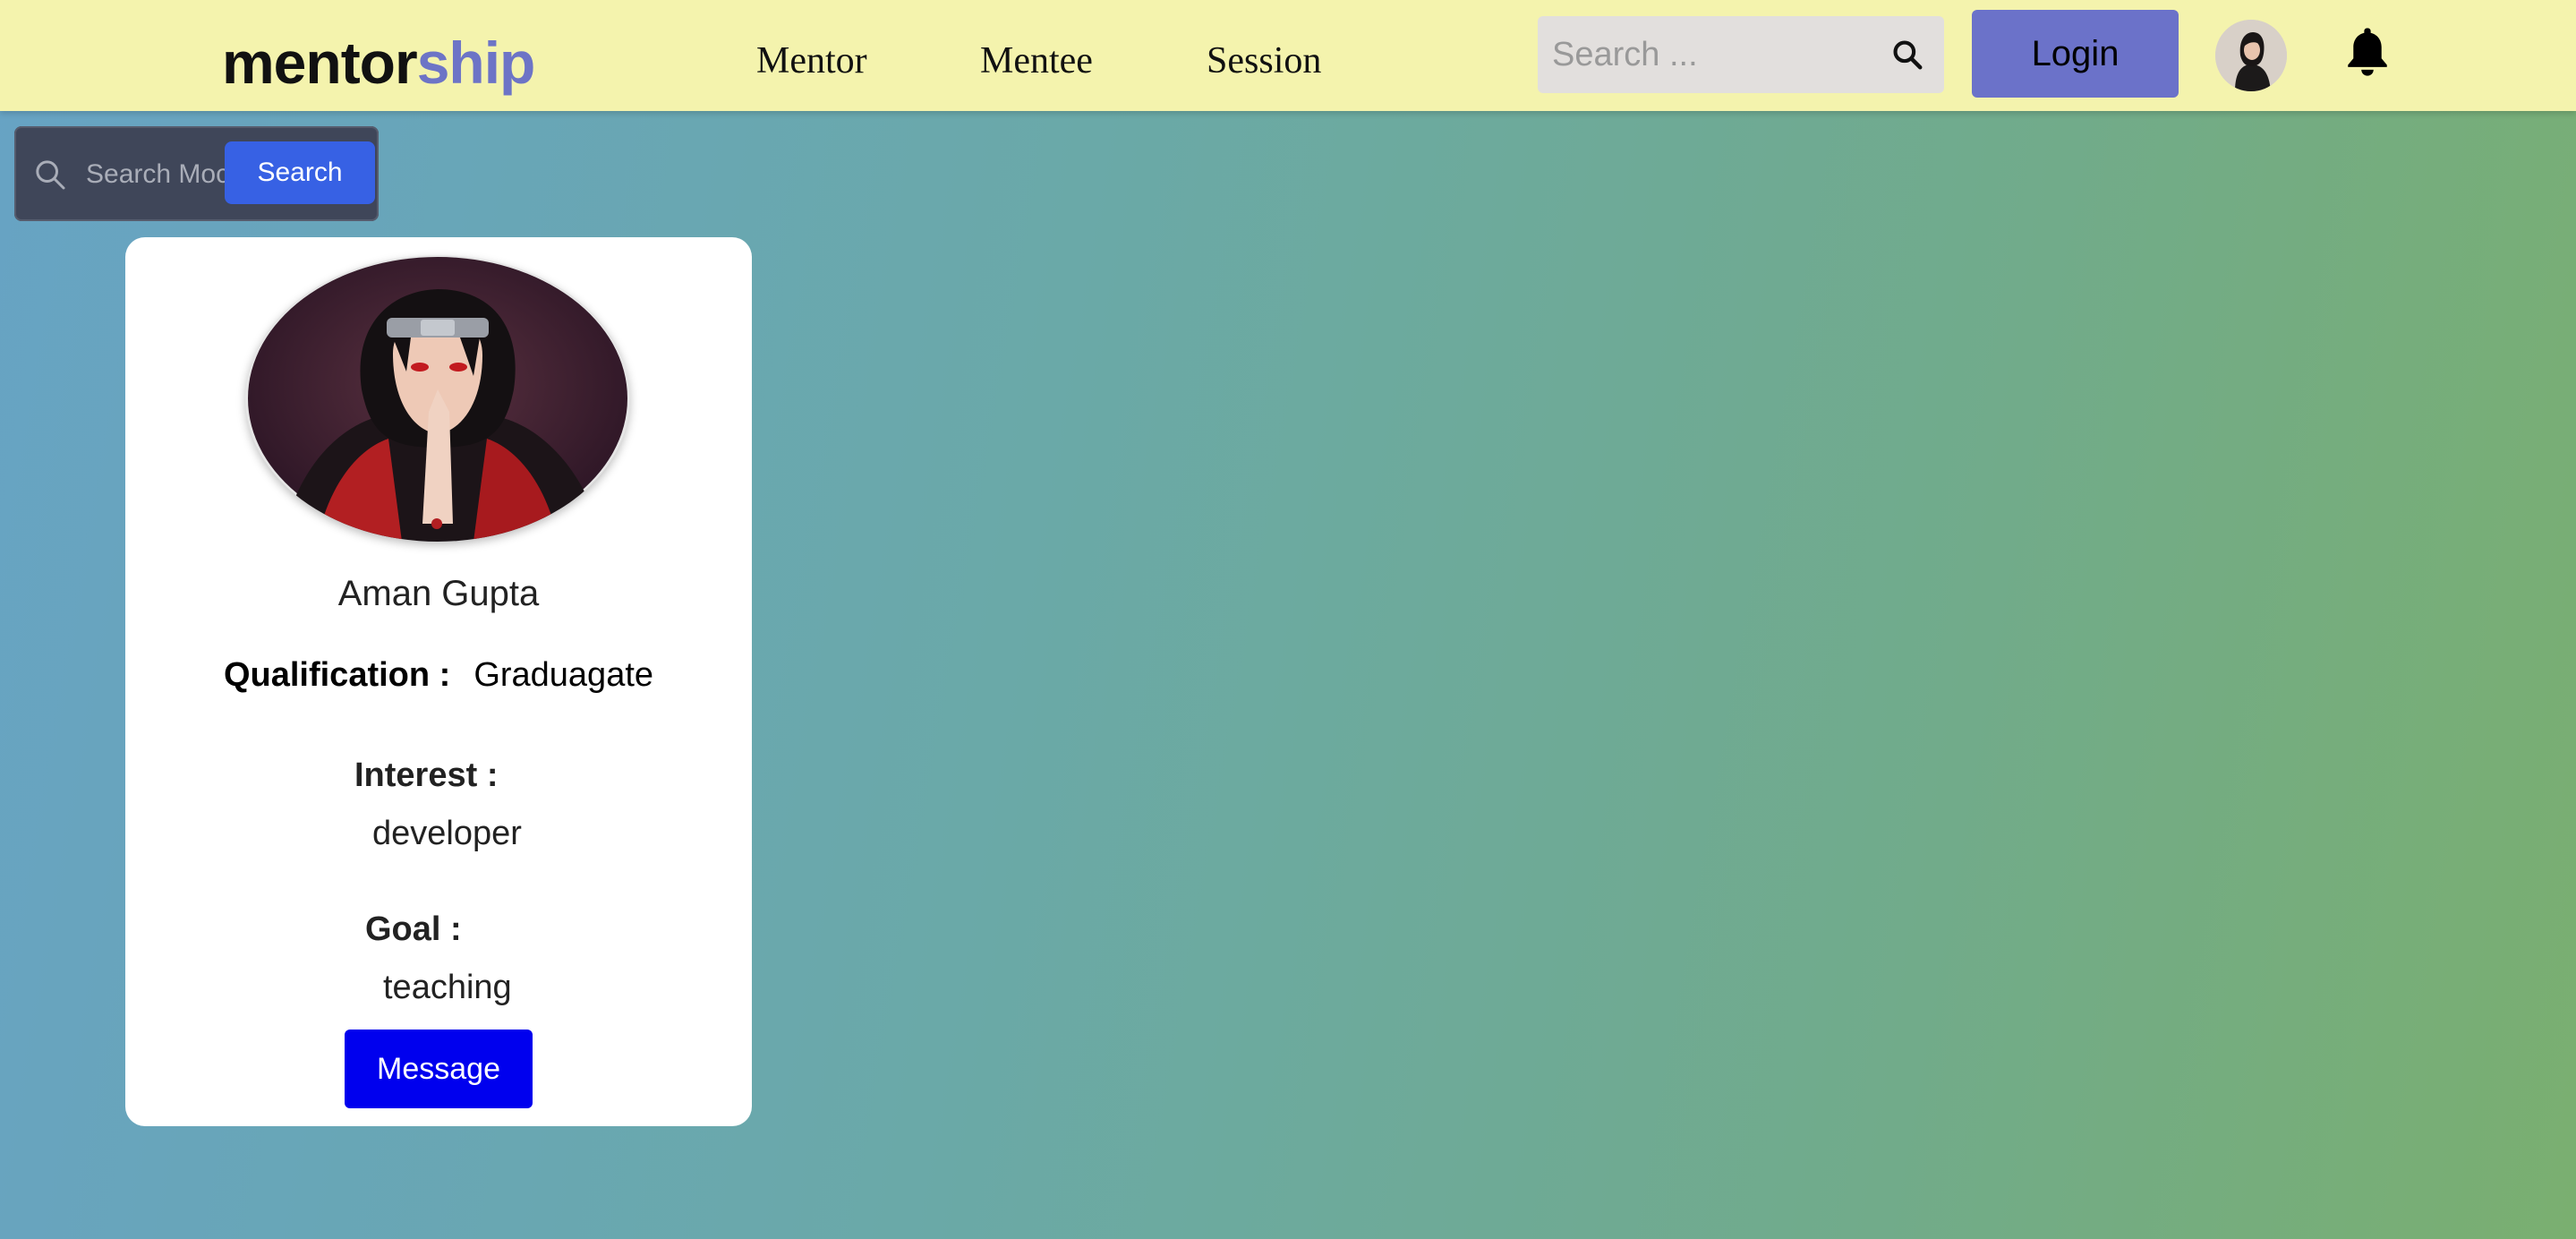 Image resolution: width=2576 pixels, height=1239 pixels. What do you see at coordinates (563, 675) in the screenshot?
I see `qualification-value: Graduagate` at bounding box center [563, 675].